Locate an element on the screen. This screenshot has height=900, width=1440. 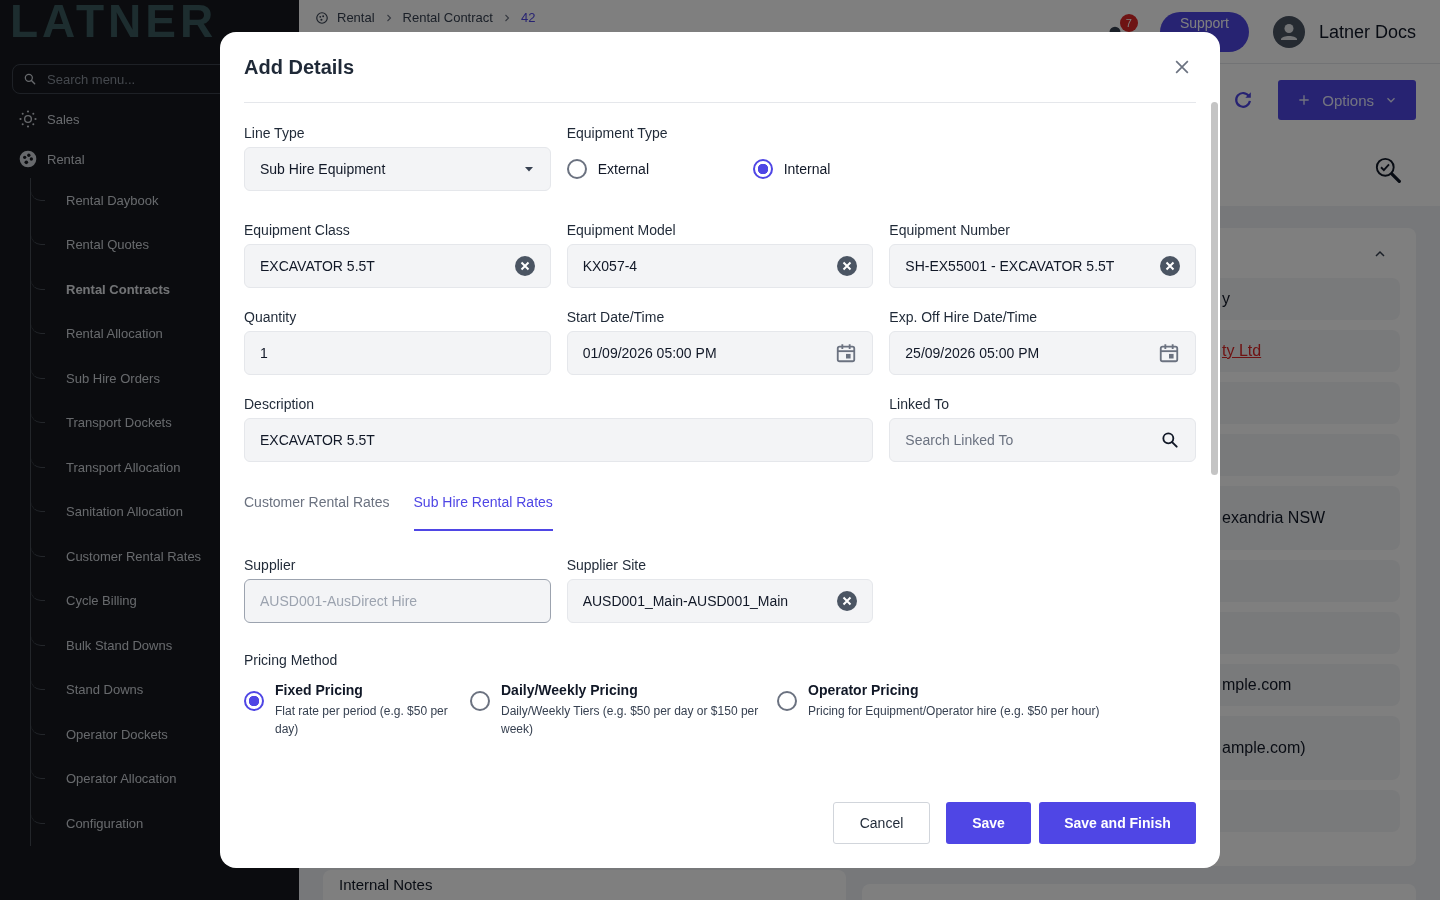
breadcrumb-item: 42 is located at coordinates (528, 17).